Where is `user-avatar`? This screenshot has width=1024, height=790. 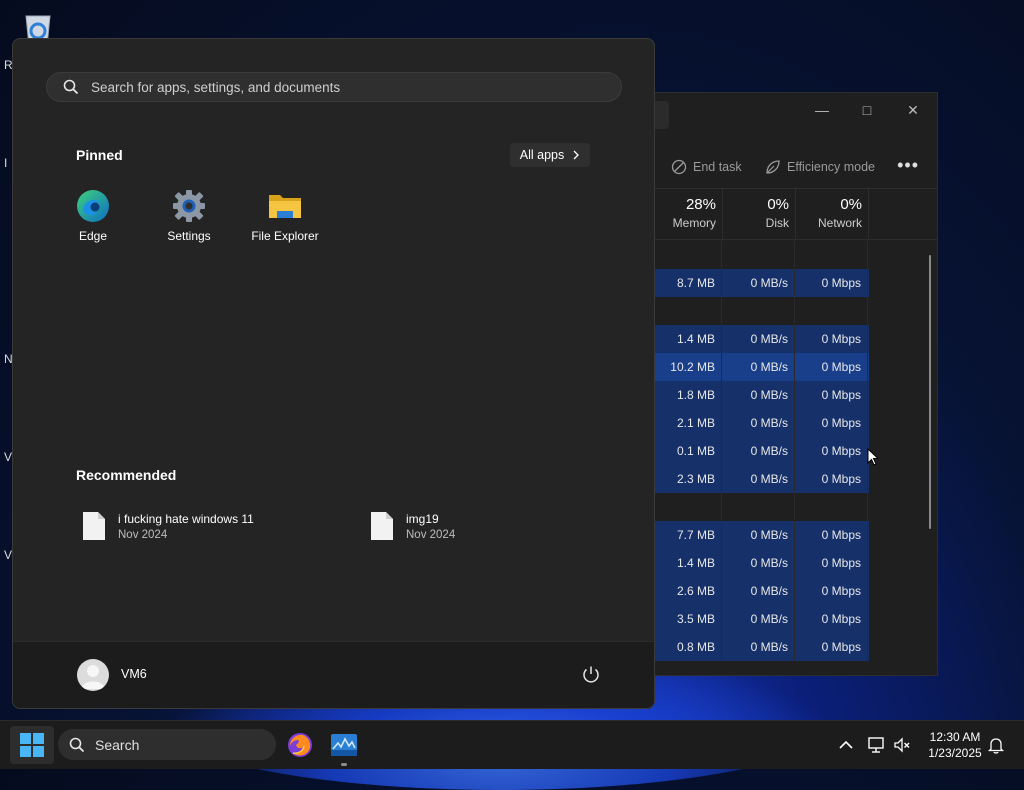
user-avatar is located at coordinates (93, 675).